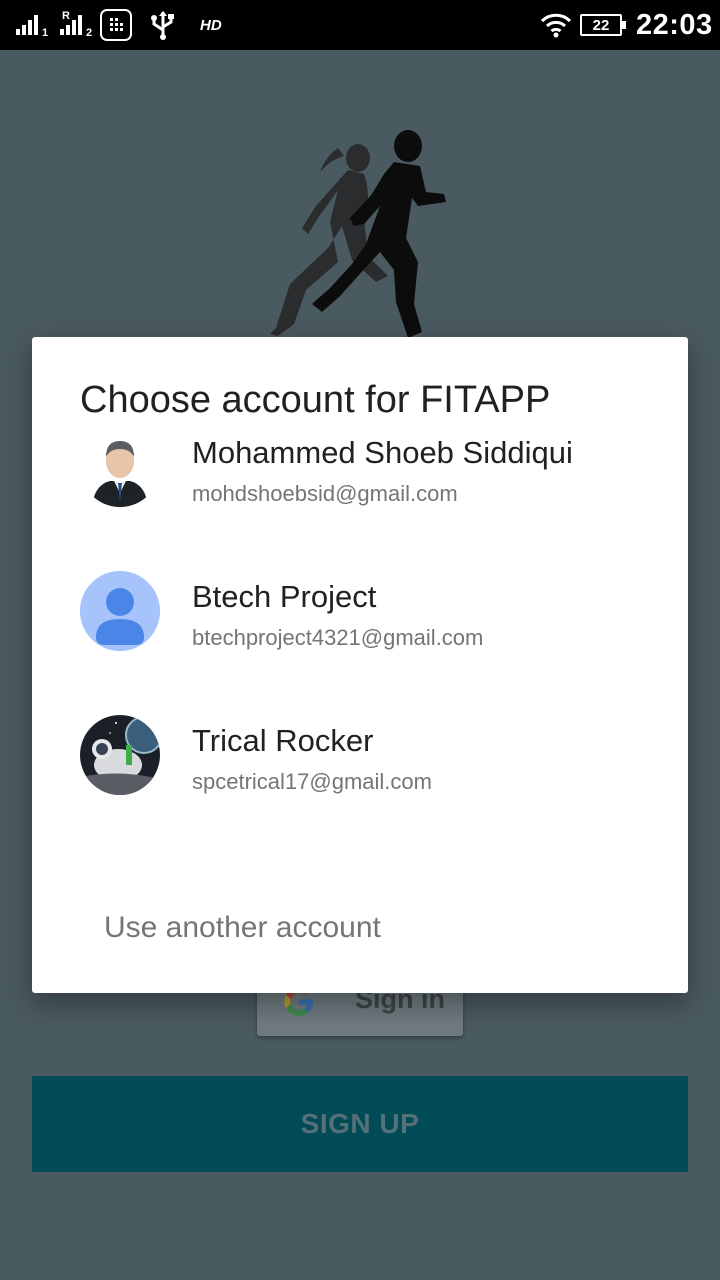 The image size is (720, 1280). Describe the element at coordinates (283, 740) in the screenshot. I see `account-name: Trical Rocker` at that location.